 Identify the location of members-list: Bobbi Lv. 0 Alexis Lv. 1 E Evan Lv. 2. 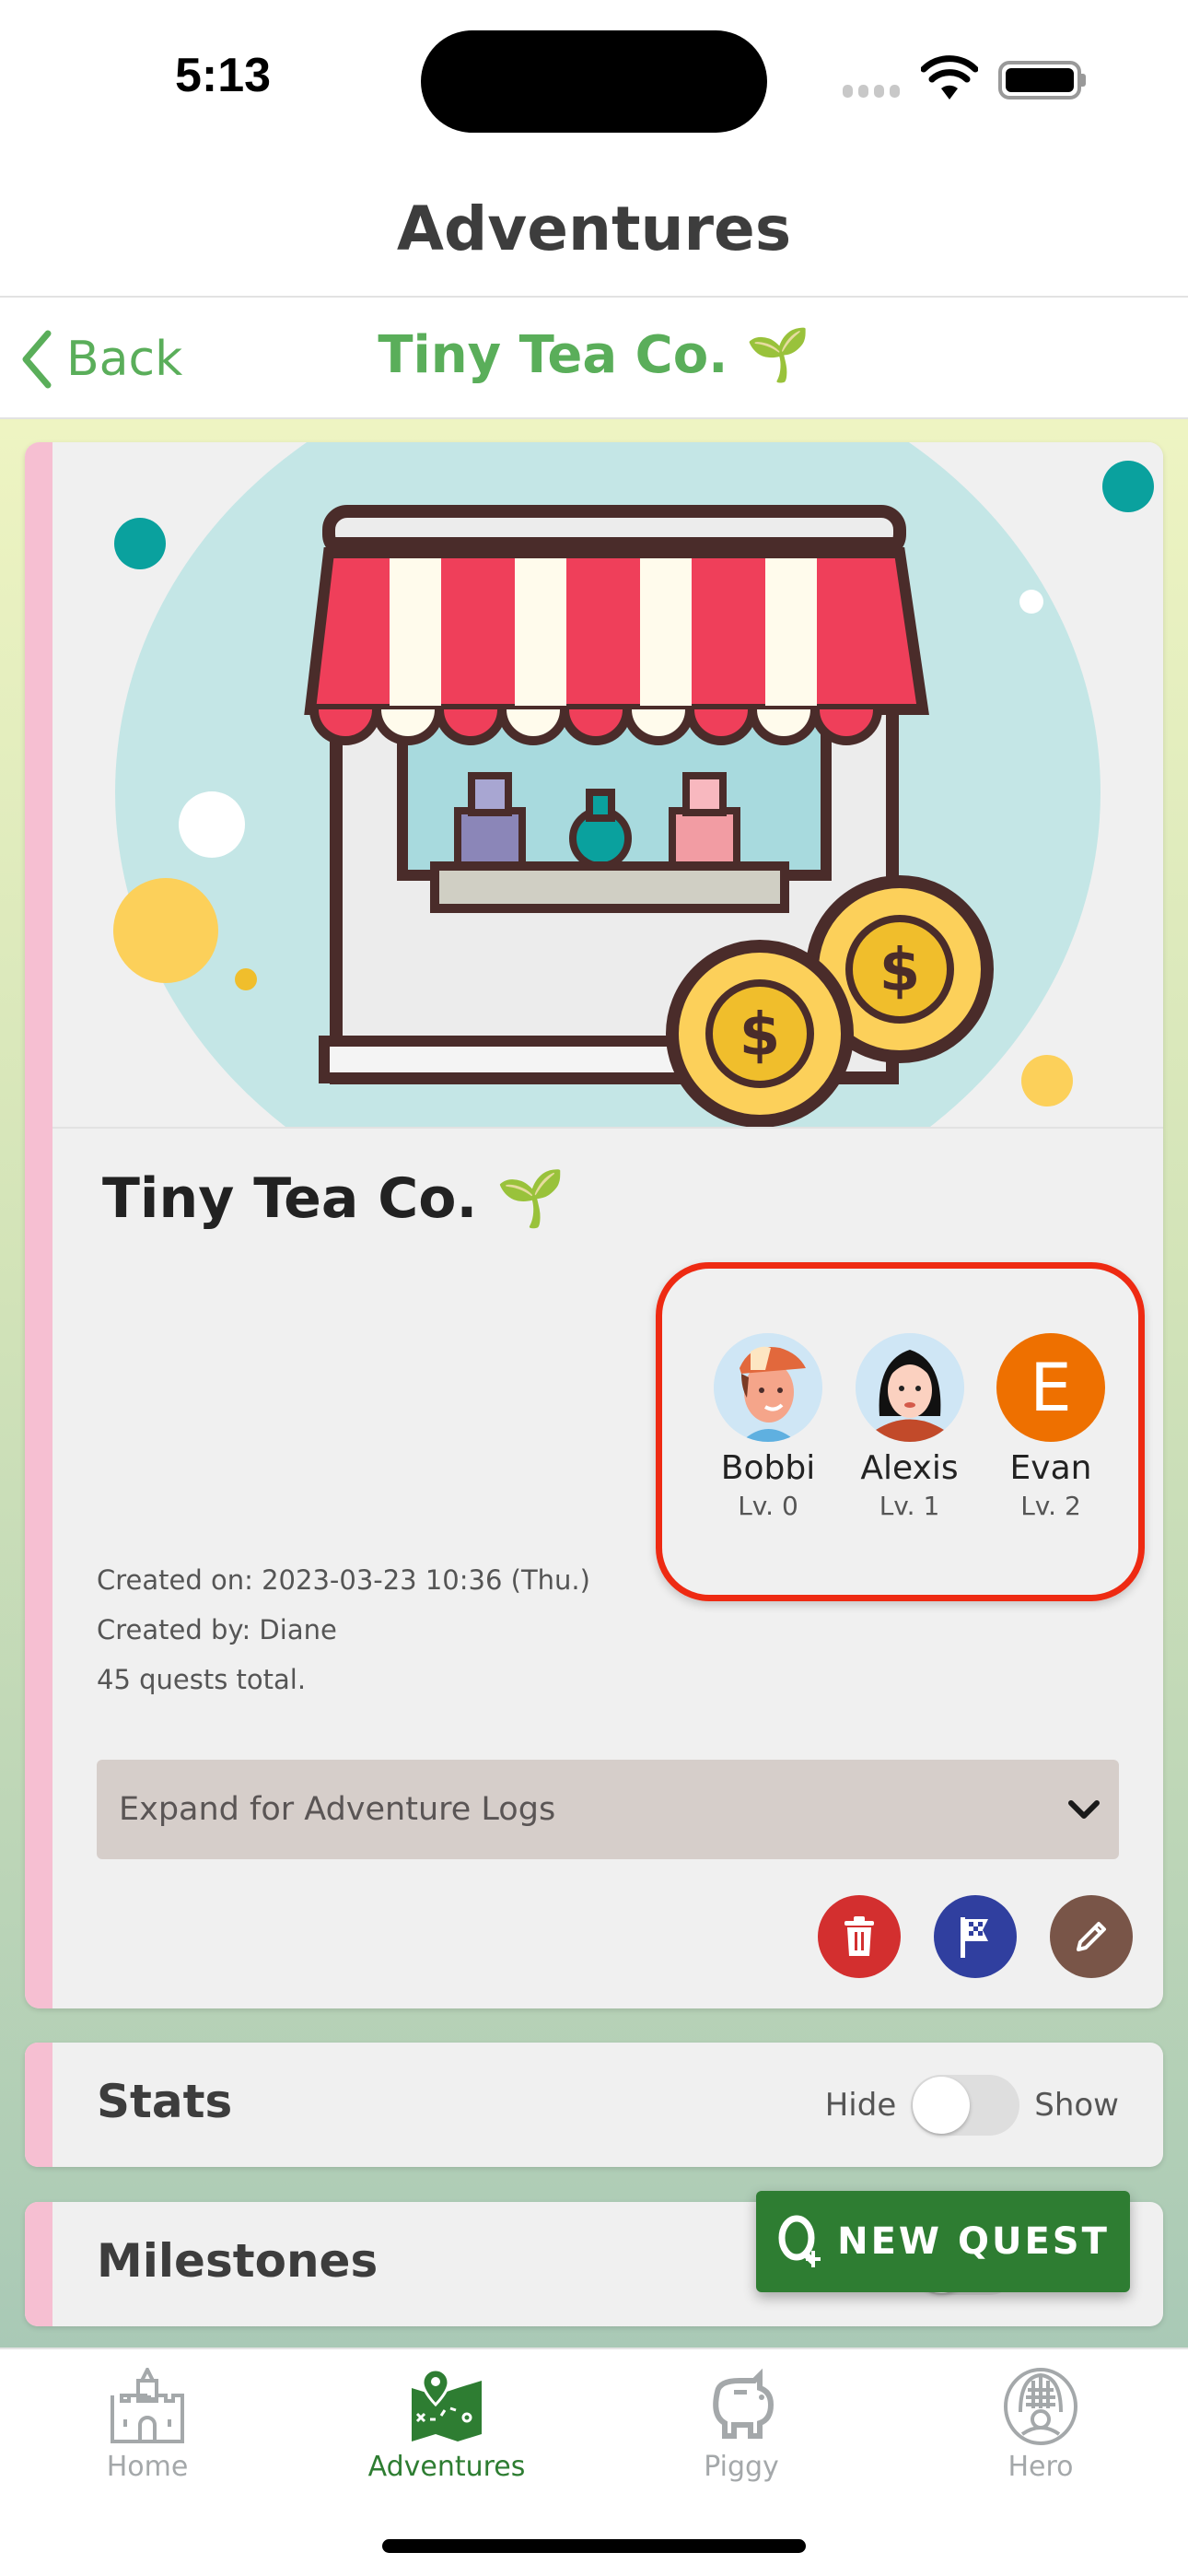
(900, 1431).